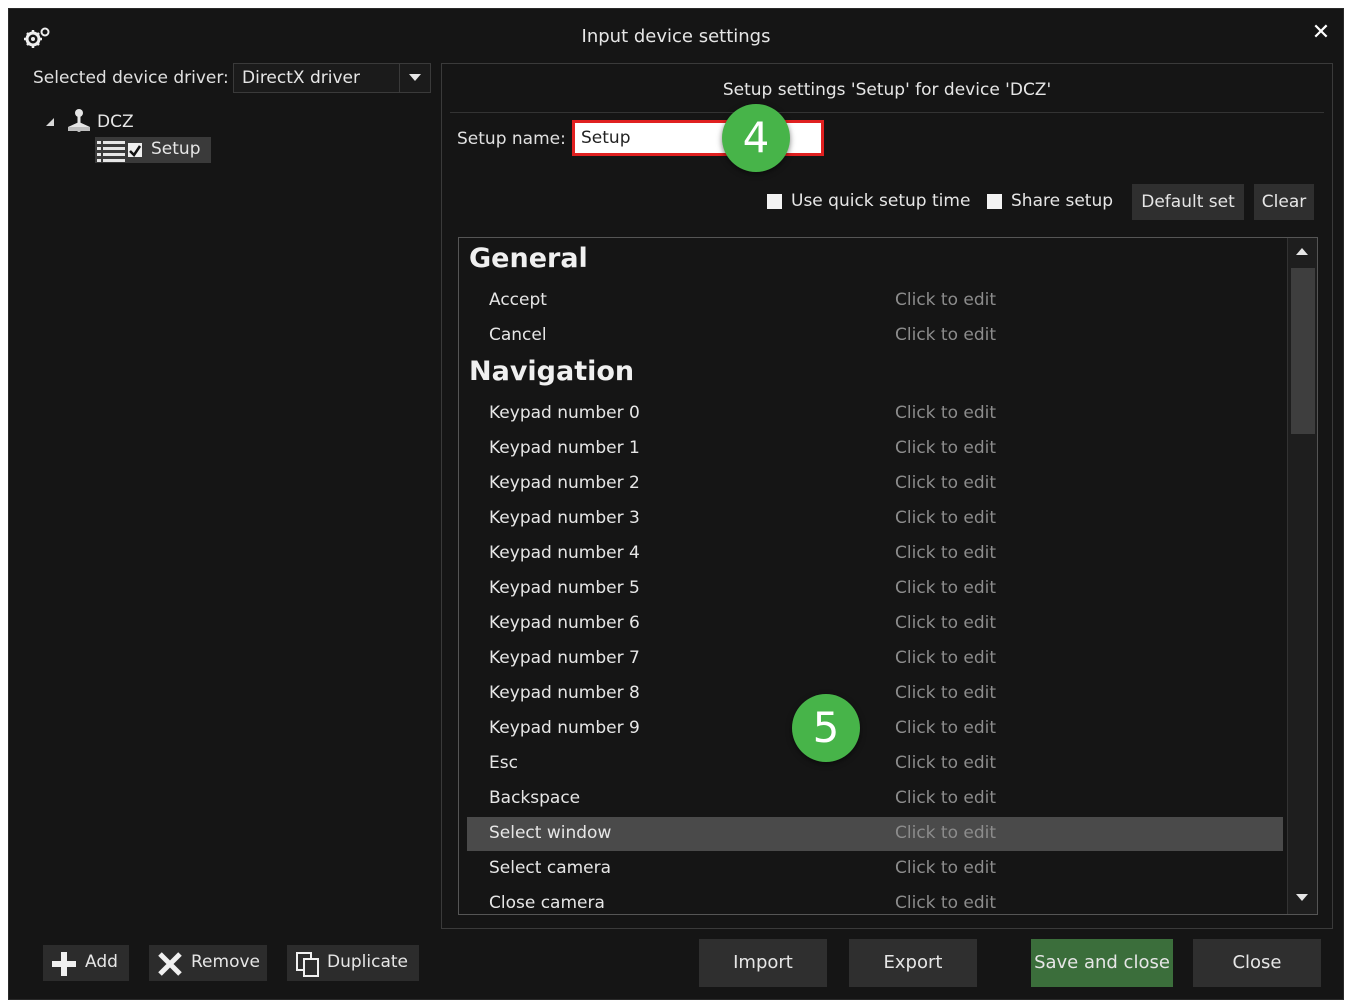  I want to click on expand-arrow-icon, so click(50, 122).